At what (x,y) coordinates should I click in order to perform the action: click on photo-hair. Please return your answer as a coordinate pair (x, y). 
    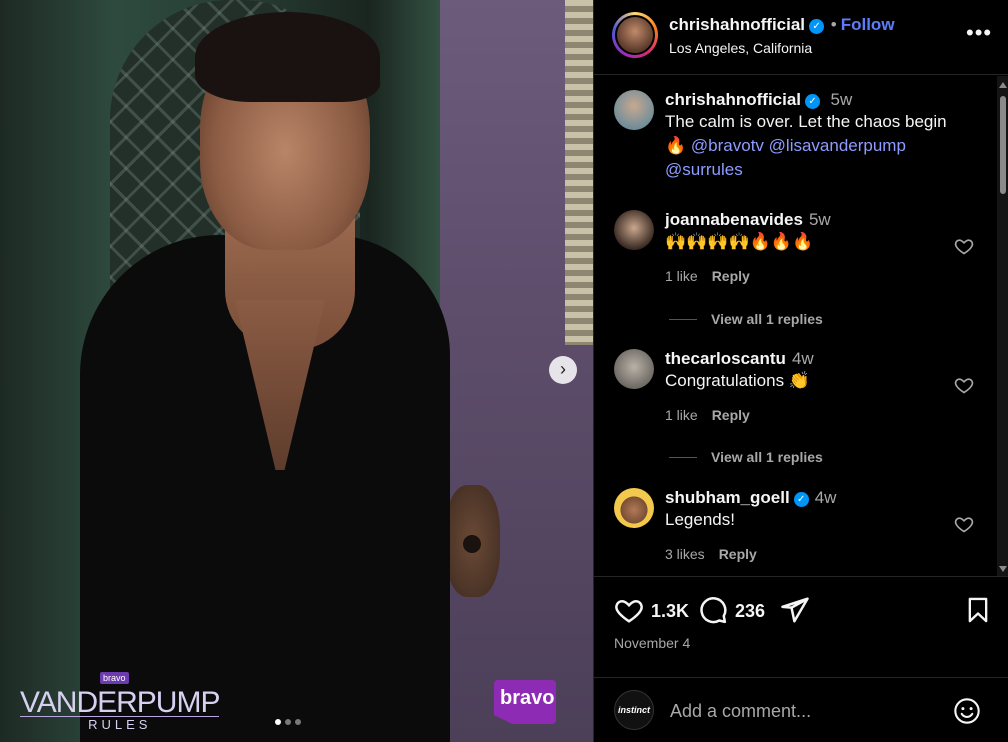
    Looking at the image, I should click on (287, 57).